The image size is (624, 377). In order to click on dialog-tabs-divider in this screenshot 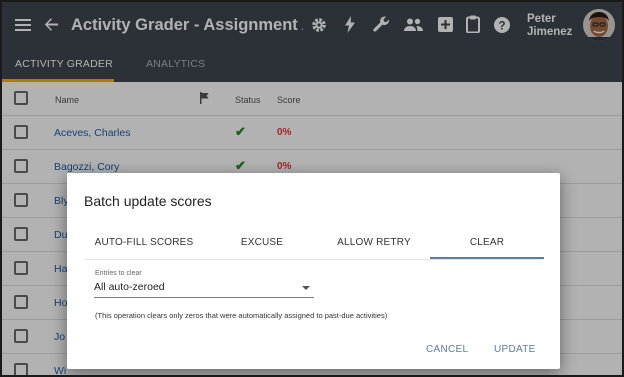, I will do `click(313, 259)`.